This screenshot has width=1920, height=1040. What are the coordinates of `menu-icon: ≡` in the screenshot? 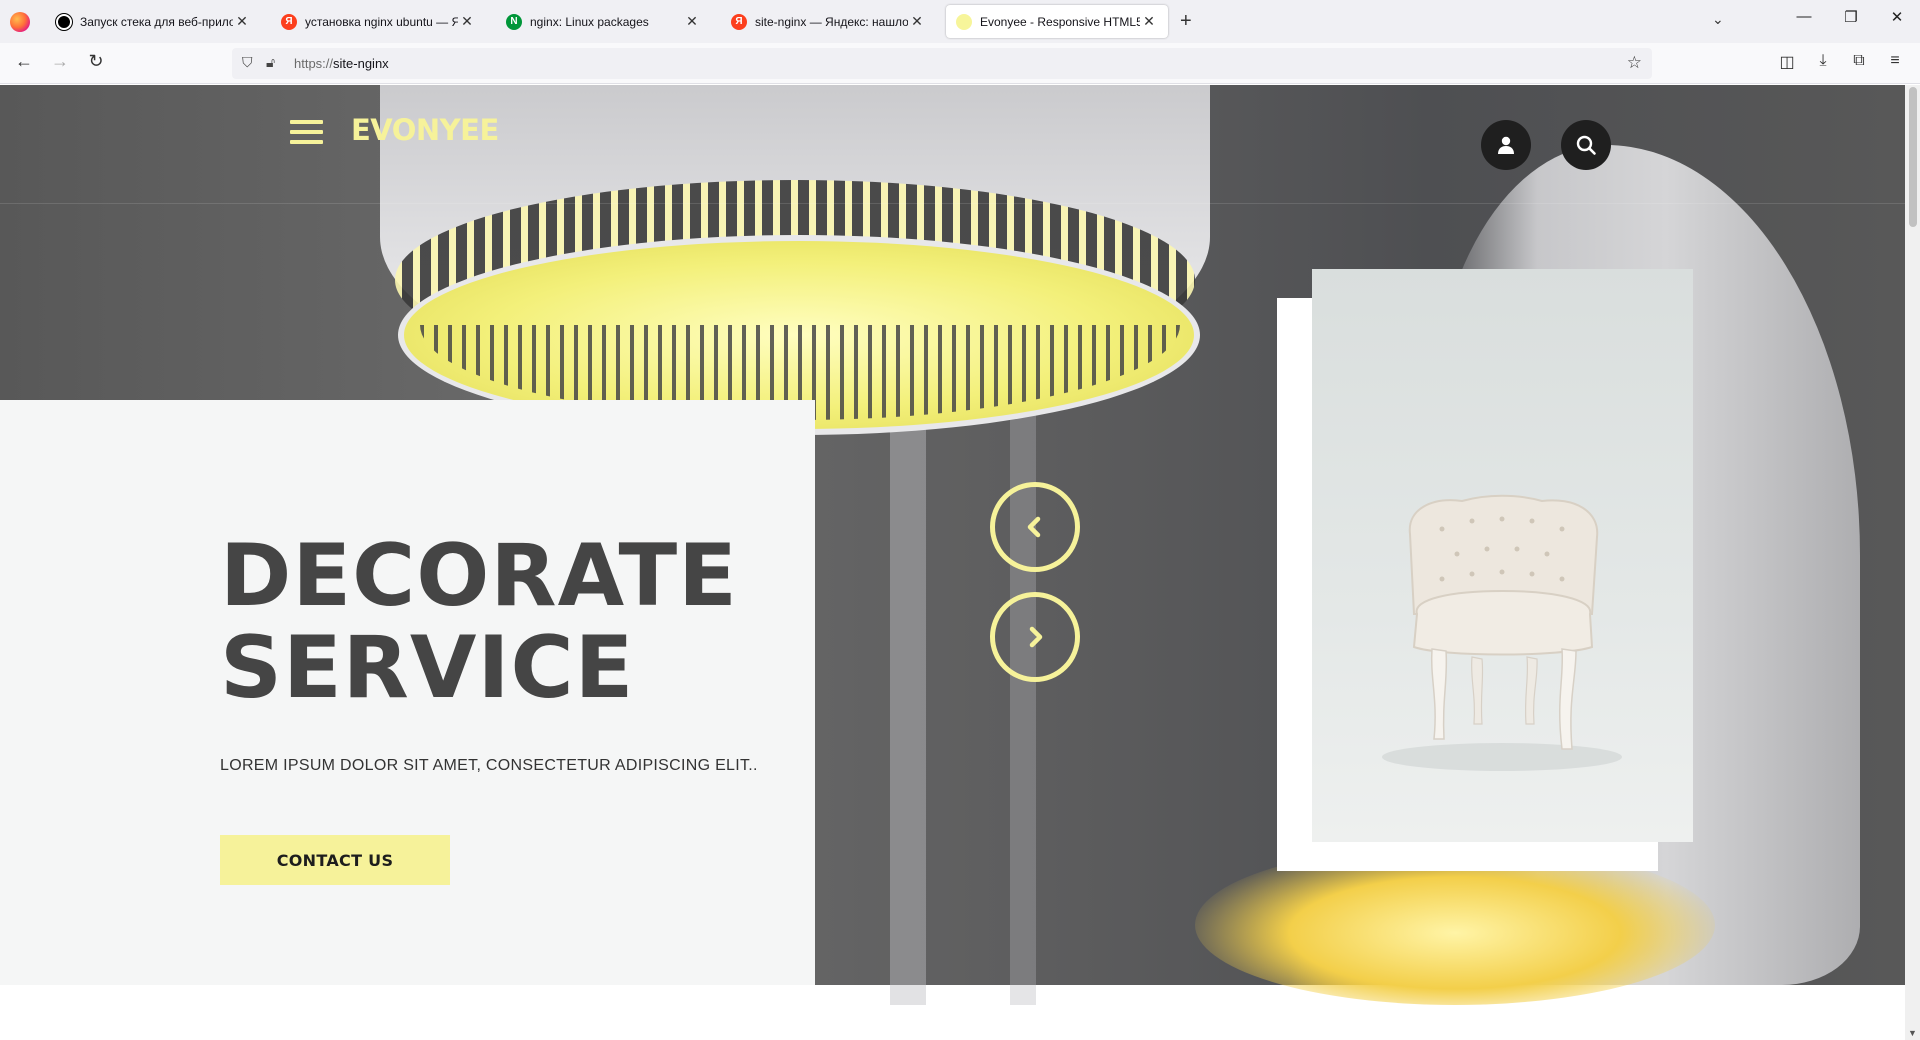 It's located at (1895, 61).